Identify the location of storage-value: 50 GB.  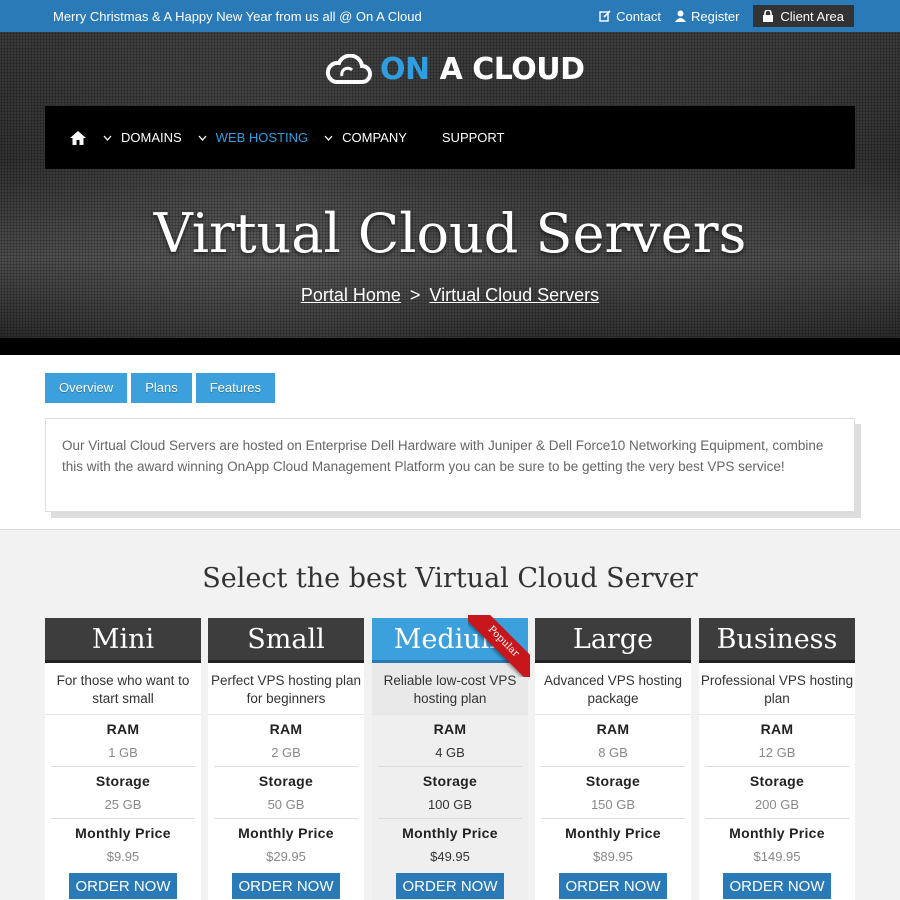
(286, 806).